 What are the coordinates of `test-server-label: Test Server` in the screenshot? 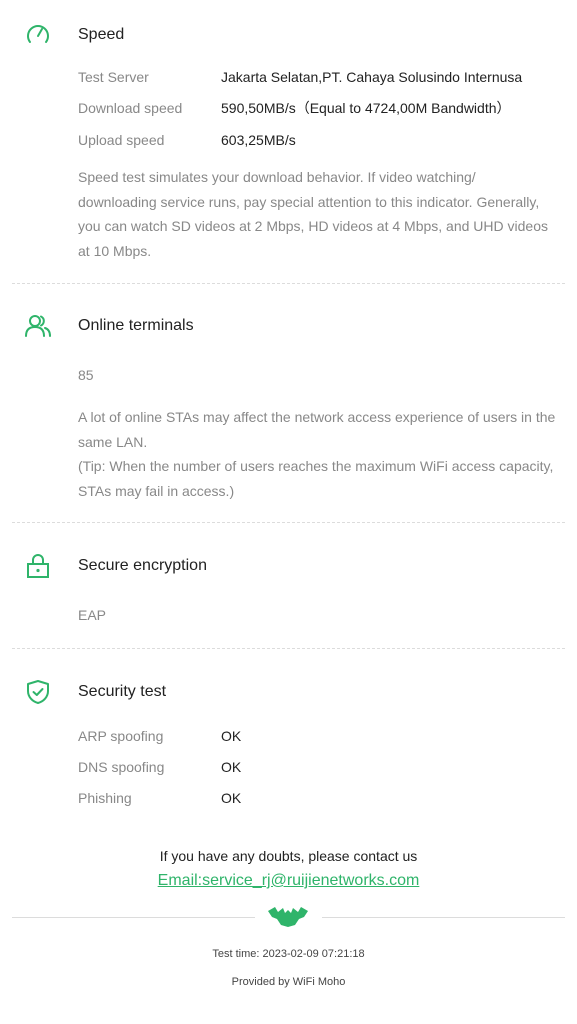 It's located at (113, 77).